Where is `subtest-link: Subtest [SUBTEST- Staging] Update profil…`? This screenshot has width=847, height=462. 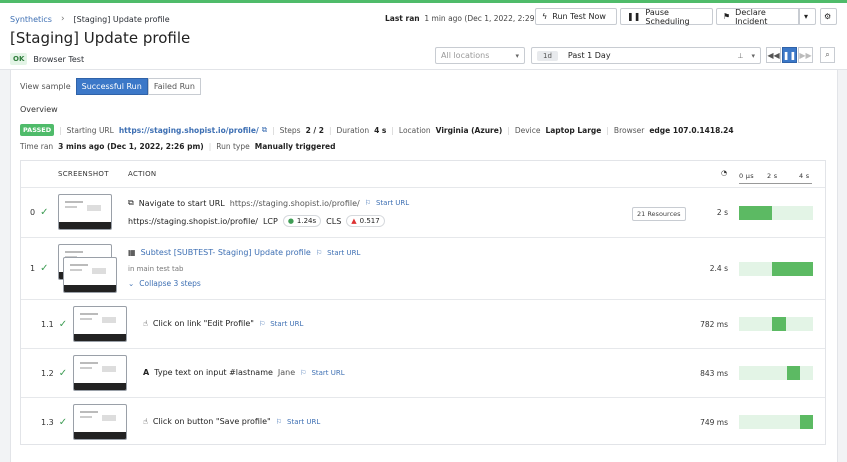
subtest-link: Subtest [SUBTEST- Staging] Update profil… is located at coordinates (226, 252).